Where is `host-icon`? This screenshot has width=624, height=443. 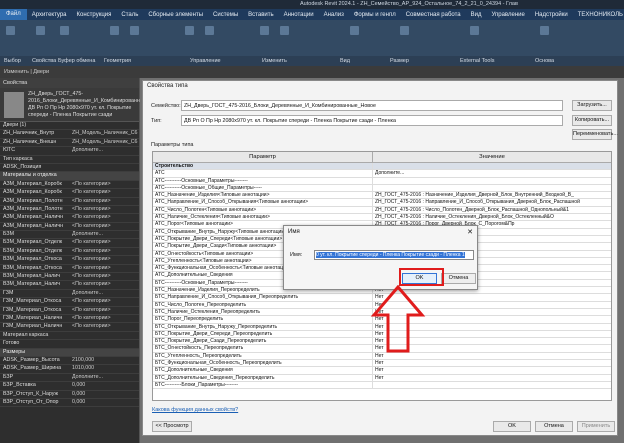 host-icon is located at coordinates (544, 30).